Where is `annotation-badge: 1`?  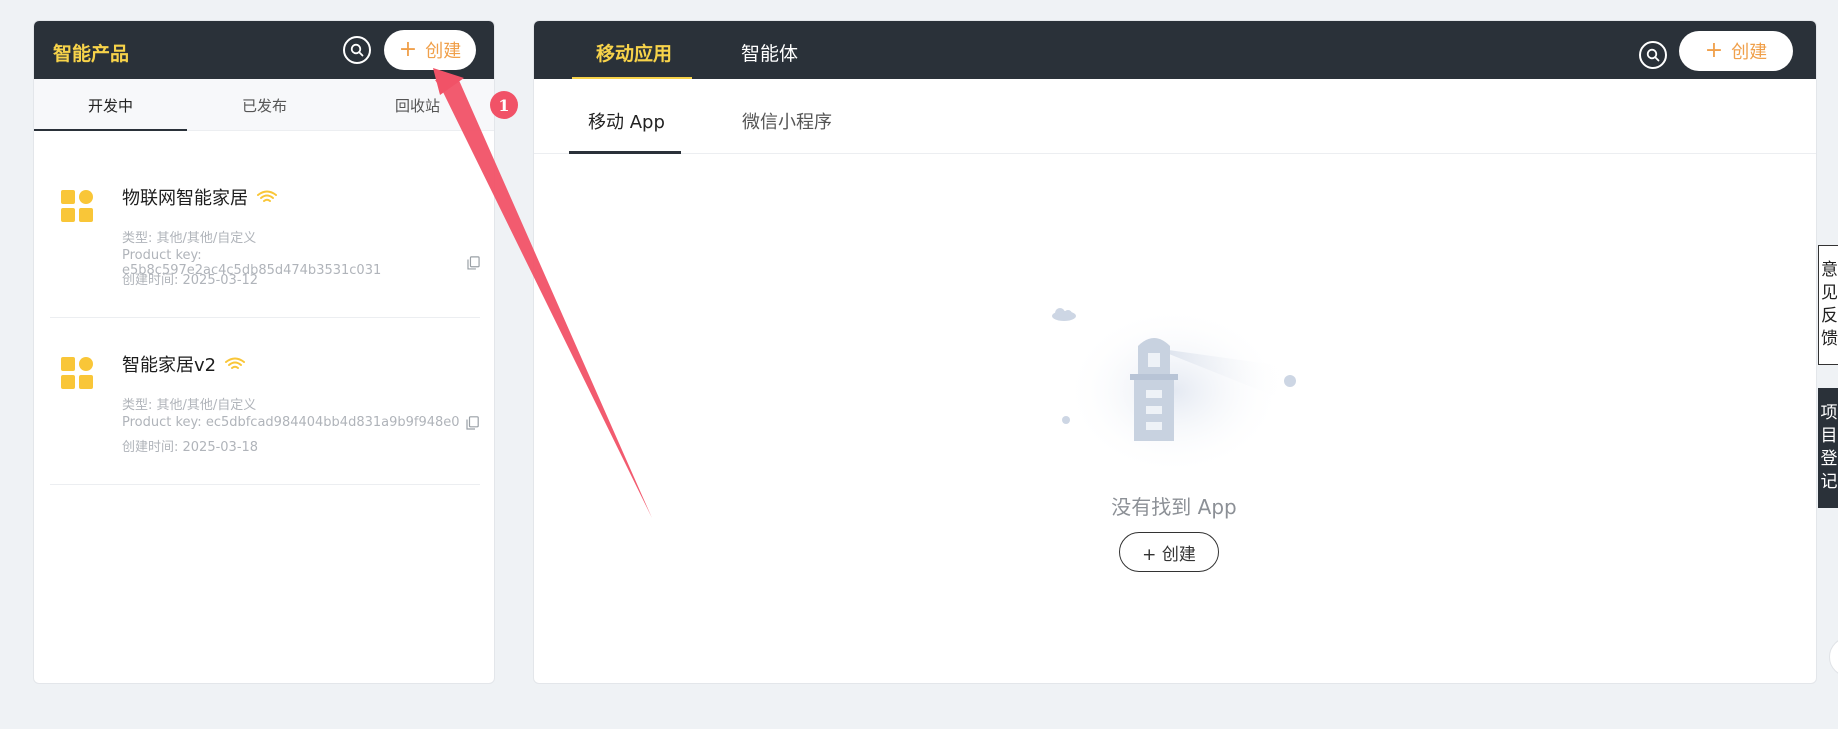 annotation-badge: 1 is located at coordinates (504, 105).